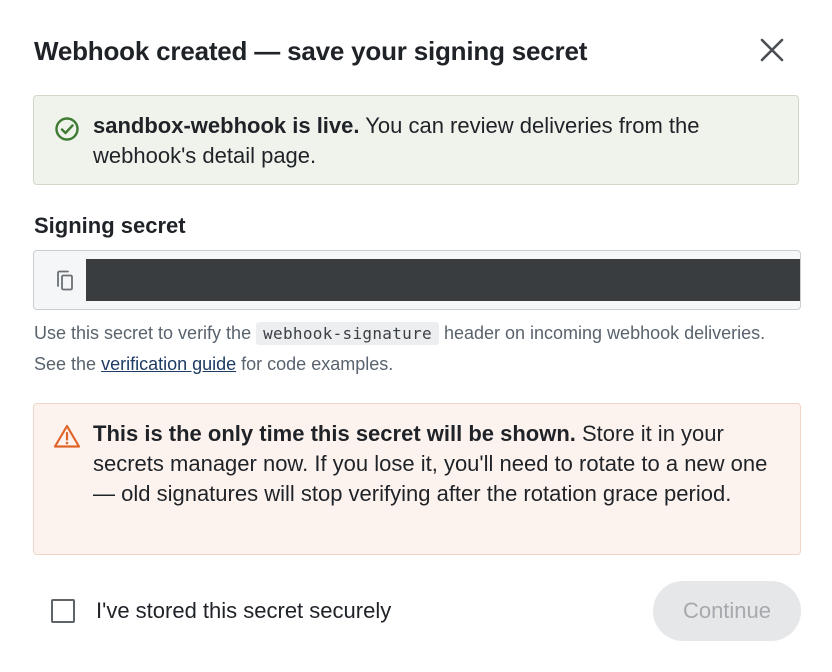 The height and width of the screenshot is (672, 832). I want to click on copy-icon, so click(65, 280).